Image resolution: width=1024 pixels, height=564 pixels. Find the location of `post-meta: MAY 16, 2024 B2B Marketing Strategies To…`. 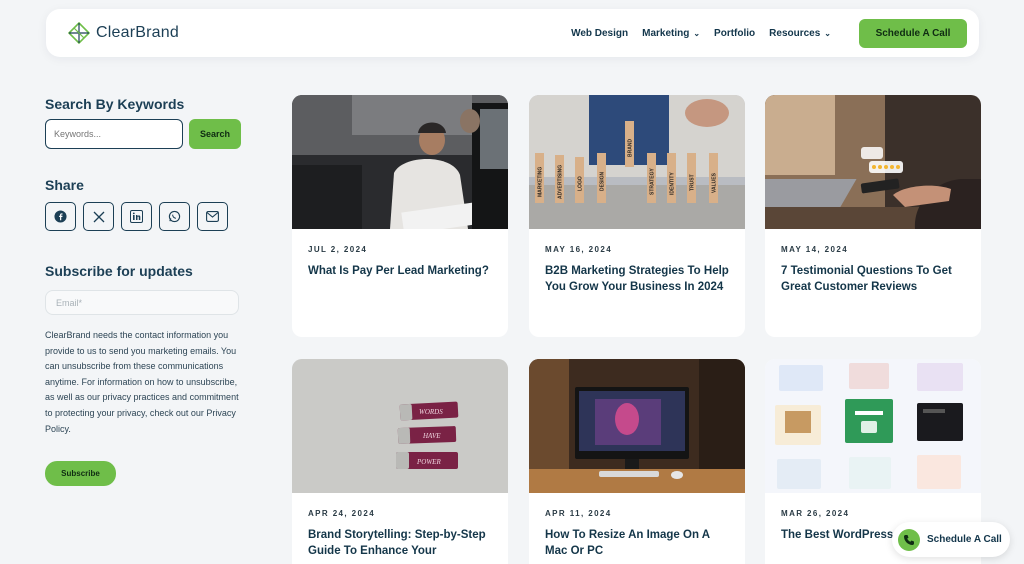

post-meta: MAY 16, 2024 B2B Marketing Strategies To… is located at coordinates (637, 262).